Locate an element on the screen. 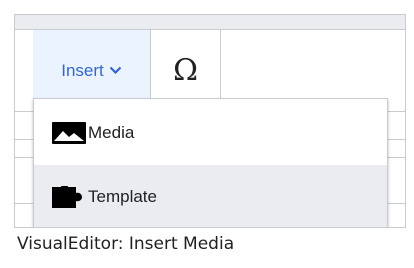 Image resolution: width=414 pixels, height=268 pixels. omega-icon: Ω is located at coordinates (185, 70).